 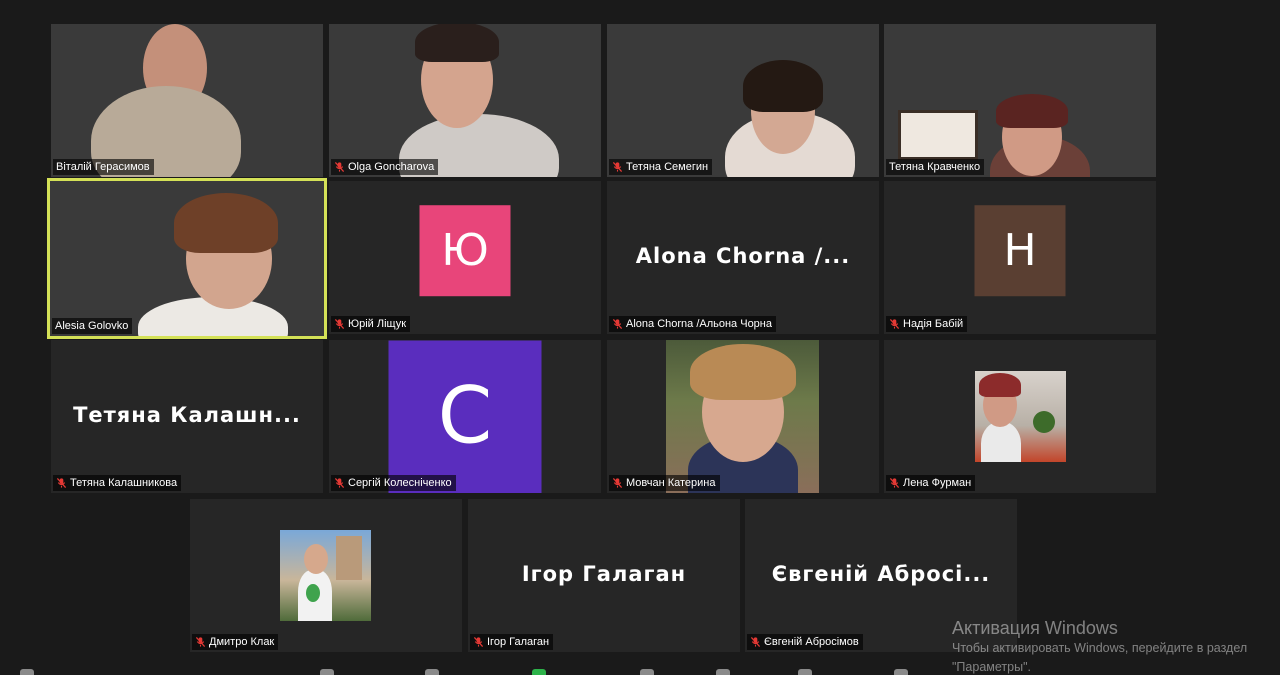 I want to click on participant-name: Olga Goncharova, so click(x=391, y=167).